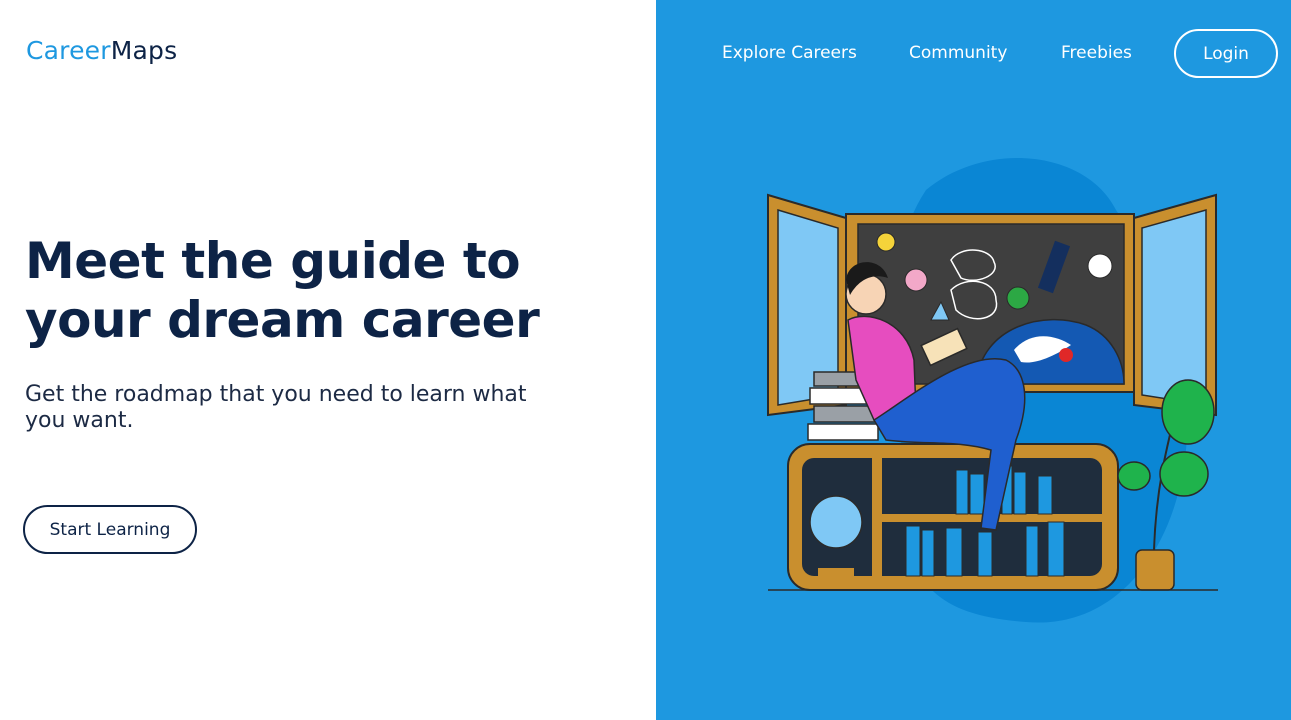  What do you see at coordinates (1226, 53) in the screenshot?
I see `login-button: Login` at bounding box center [1226, 53].